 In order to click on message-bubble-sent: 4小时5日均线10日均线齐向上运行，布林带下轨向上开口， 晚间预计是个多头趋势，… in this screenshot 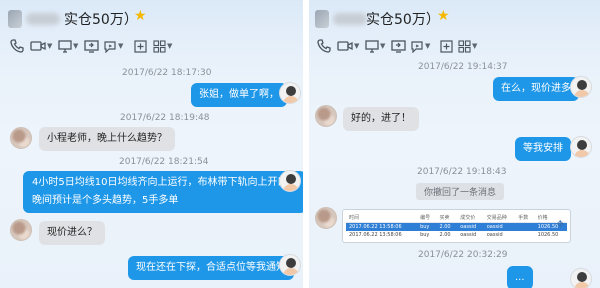, I will do `click(163, 192)`.